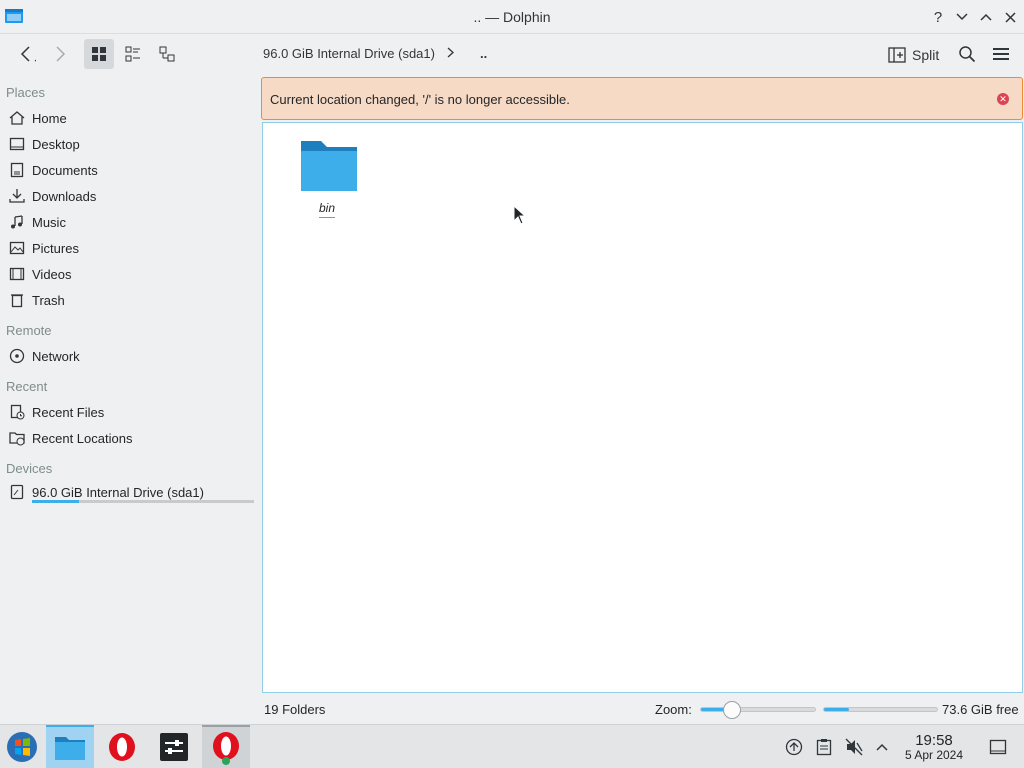 This screenshot has height=768, width=1024. What do you see at coordinates (512, 709) in the screenshot?
I see `status-bar: 19 Folders Zoom: 73.6 GiB free` at bounding box center [512, 709].